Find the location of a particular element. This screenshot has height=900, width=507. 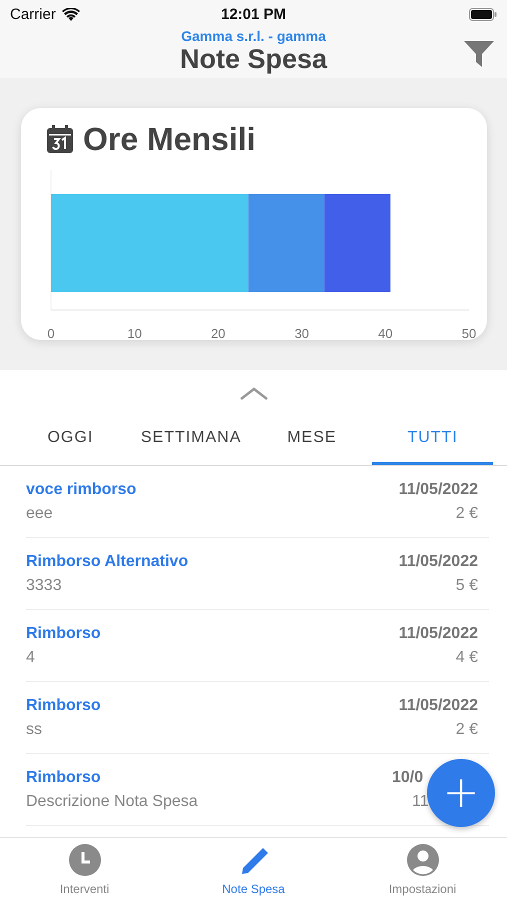

axis-tick-label: 20 is located at coordinates (218, 333).